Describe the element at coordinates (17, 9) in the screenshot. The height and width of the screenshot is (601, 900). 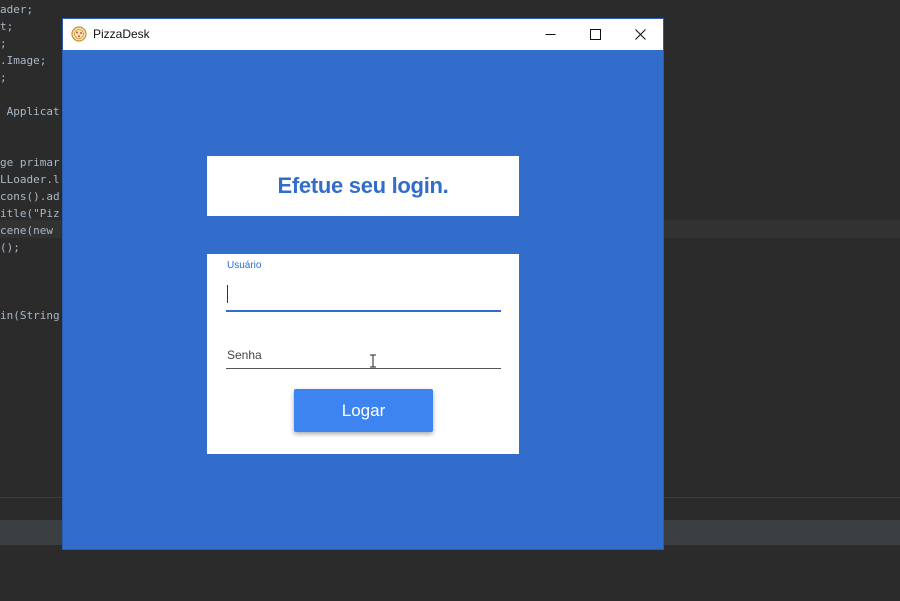
I see `ide-code-line: ader;` at that location.